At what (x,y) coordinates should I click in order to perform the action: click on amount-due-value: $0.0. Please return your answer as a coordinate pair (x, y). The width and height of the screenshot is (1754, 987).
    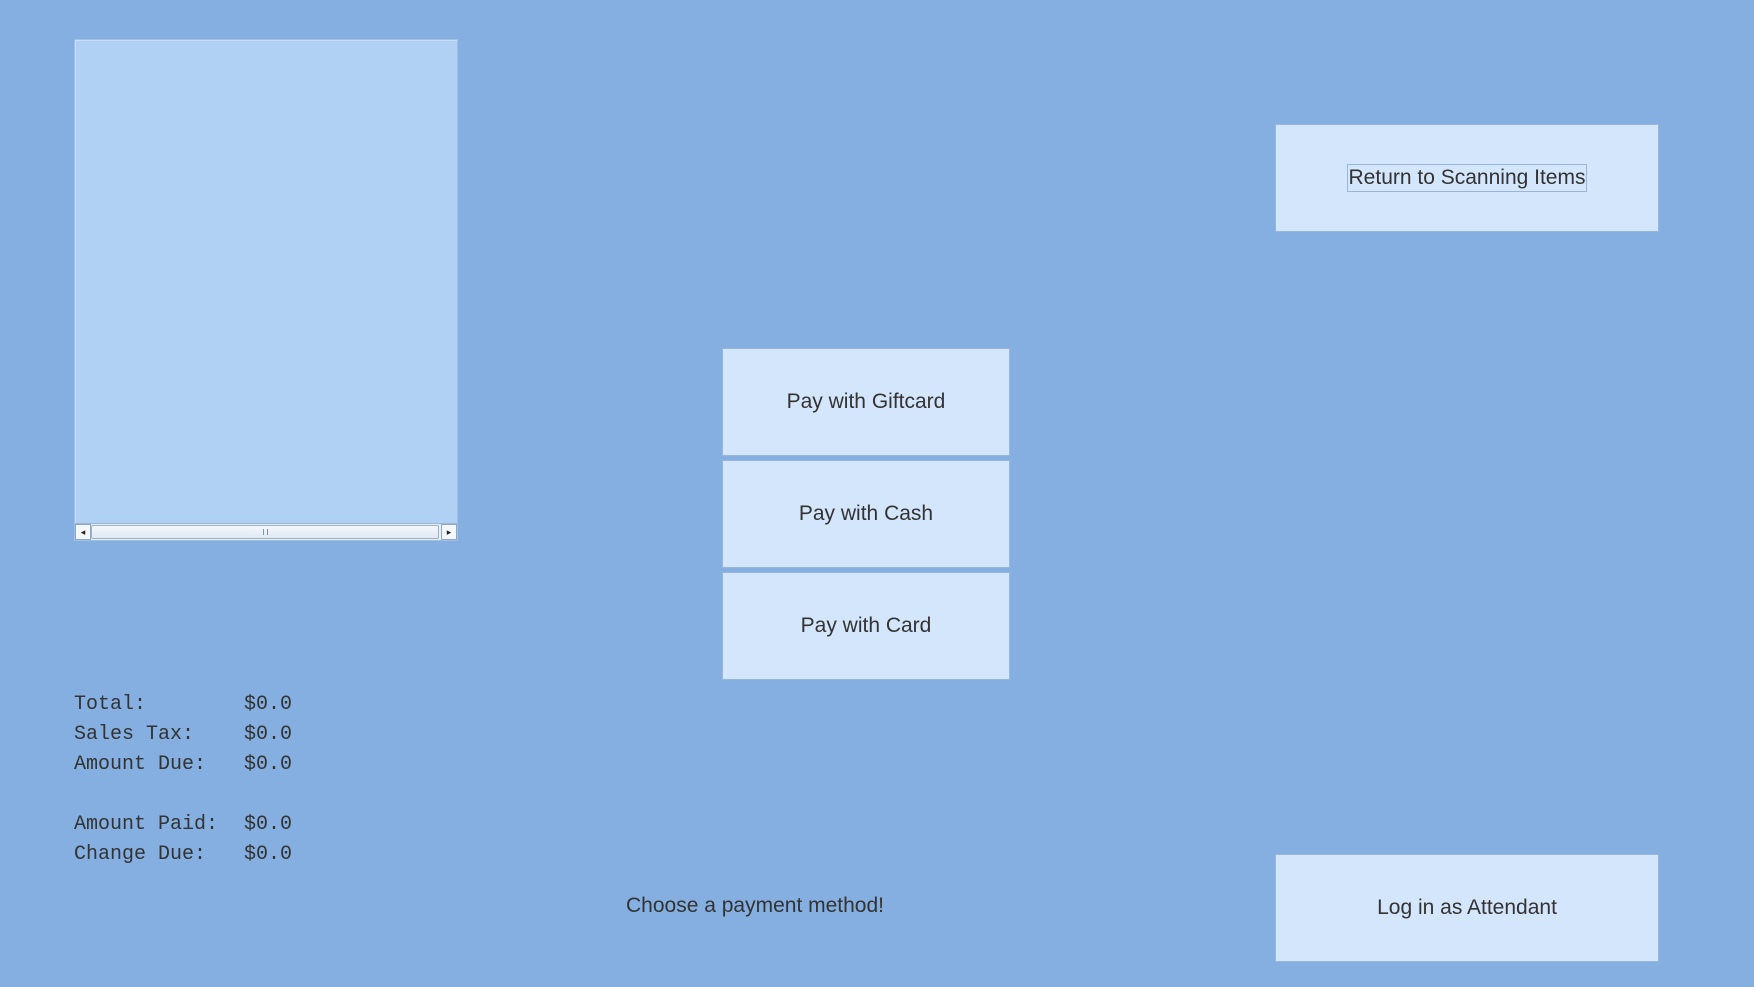
    Looking at the image, I should click on (268, 764).